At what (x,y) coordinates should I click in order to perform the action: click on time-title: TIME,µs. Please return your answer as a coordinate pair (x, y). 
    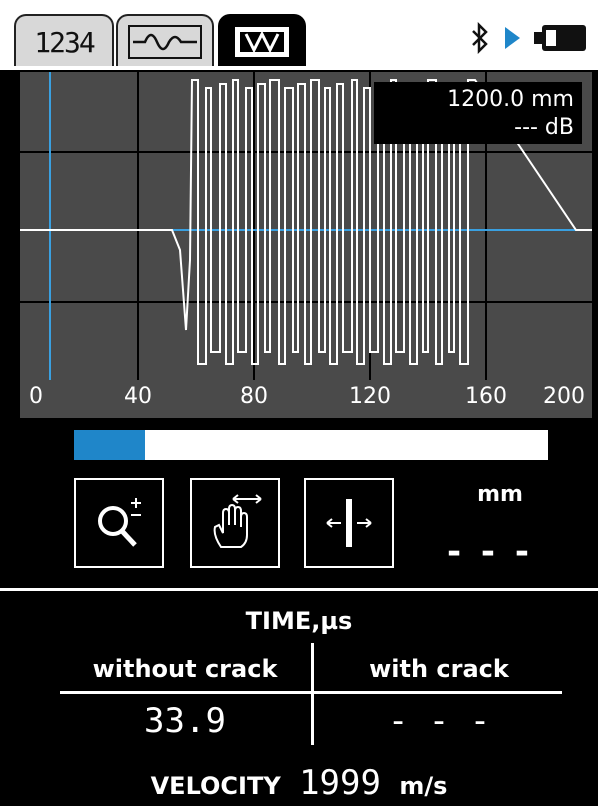
    Looking at the image, I should click on (299, 621).